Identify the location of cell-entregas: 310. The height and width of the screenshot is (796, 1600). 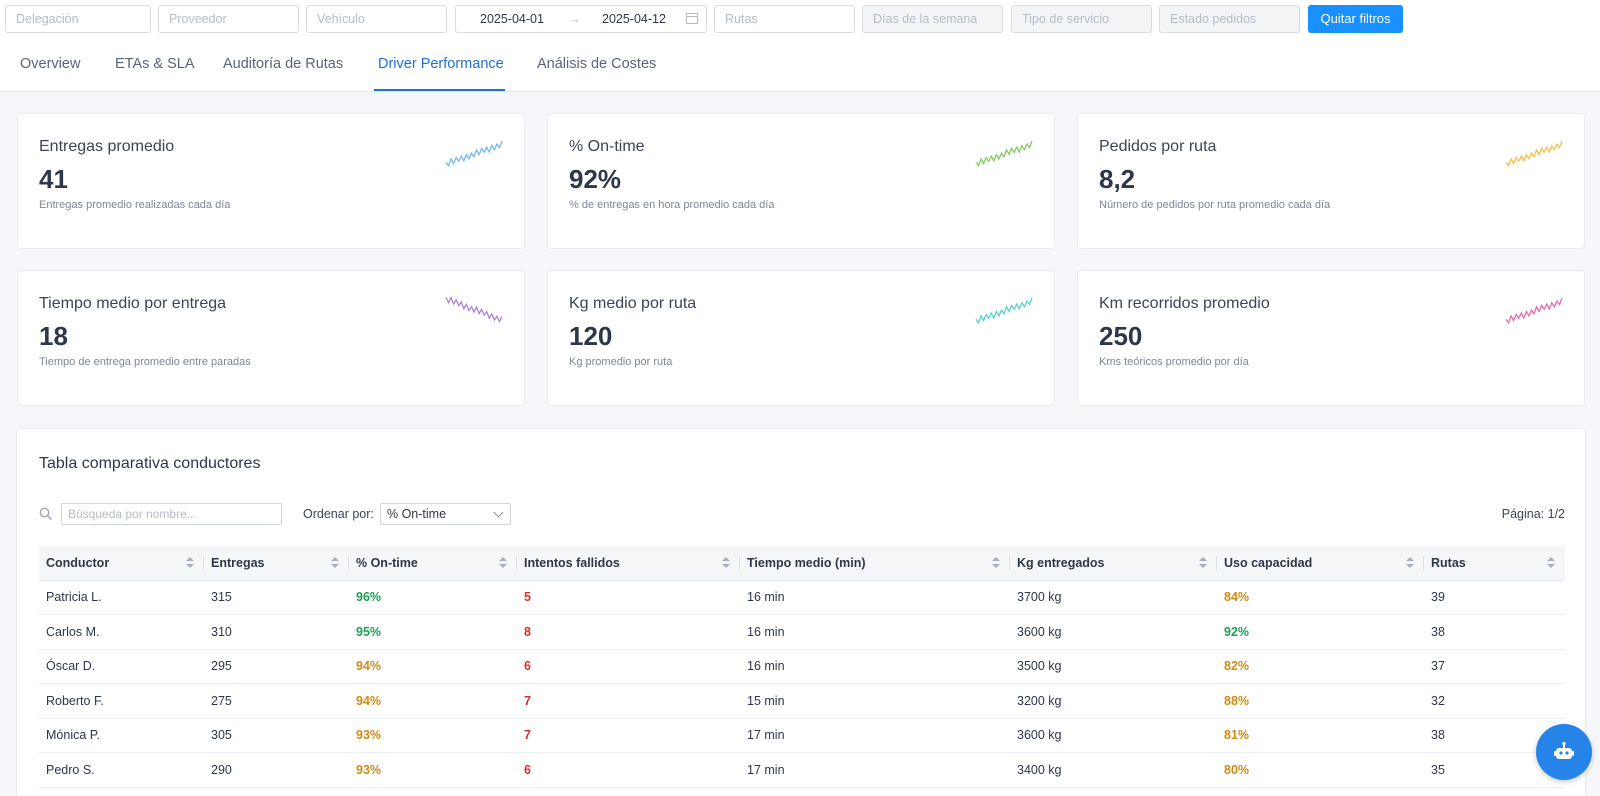
(276, 632).